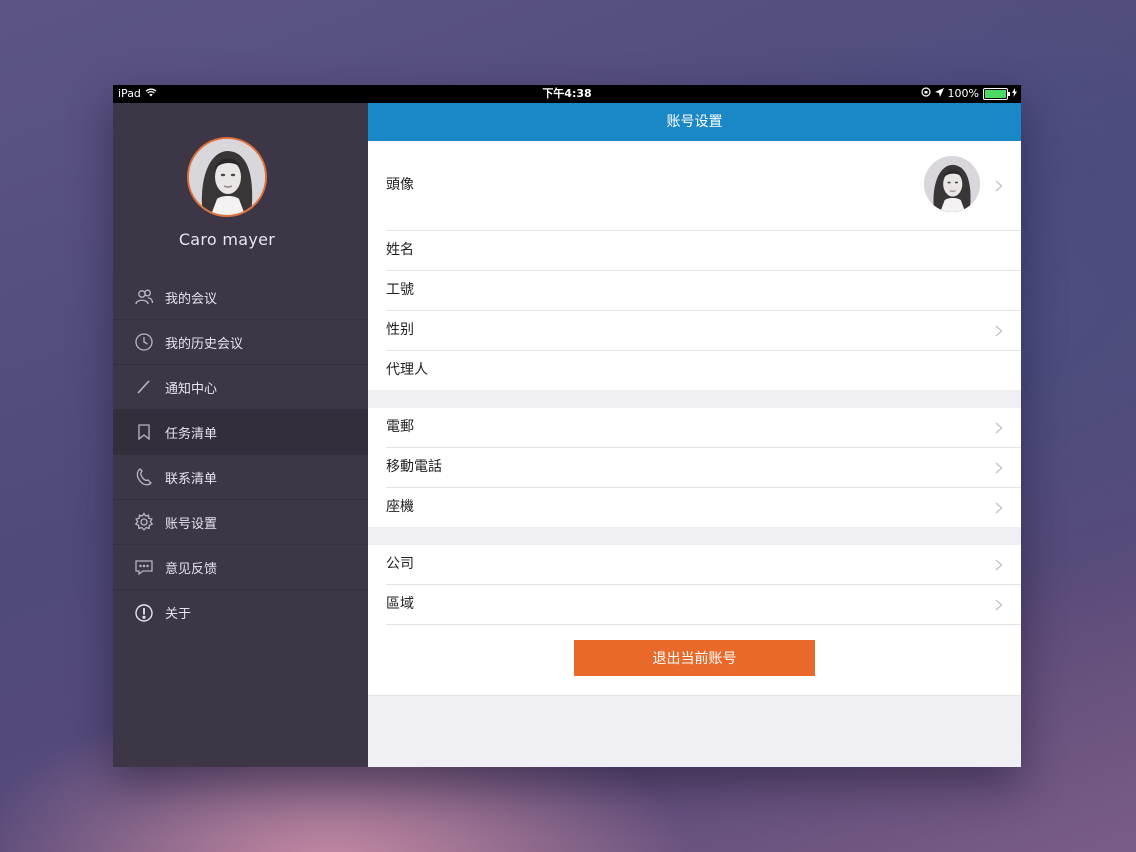 The image size is (1136, 852). Describe the element at coordinates (227, 239) in the screenshot. I see `profile-username: Caro mayer` at that location.